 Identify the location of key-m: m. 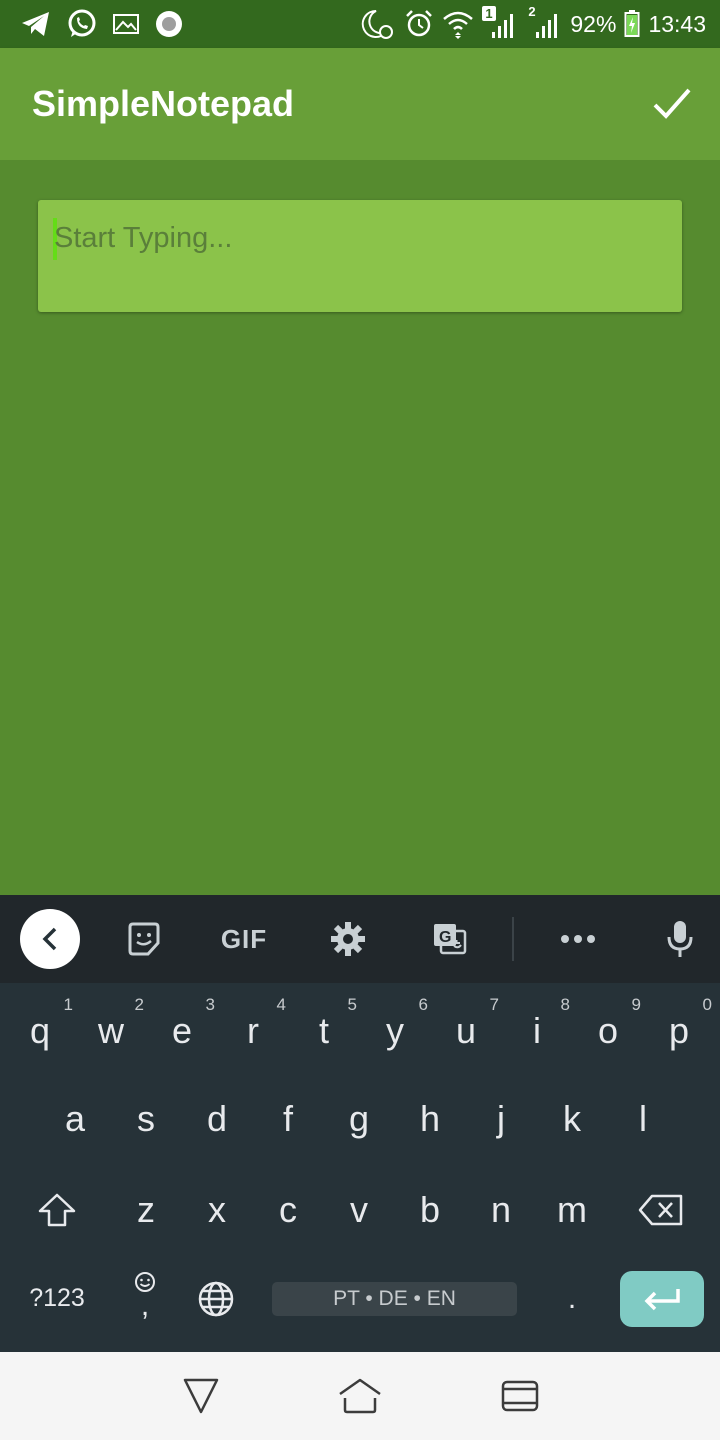
(572, 1210).